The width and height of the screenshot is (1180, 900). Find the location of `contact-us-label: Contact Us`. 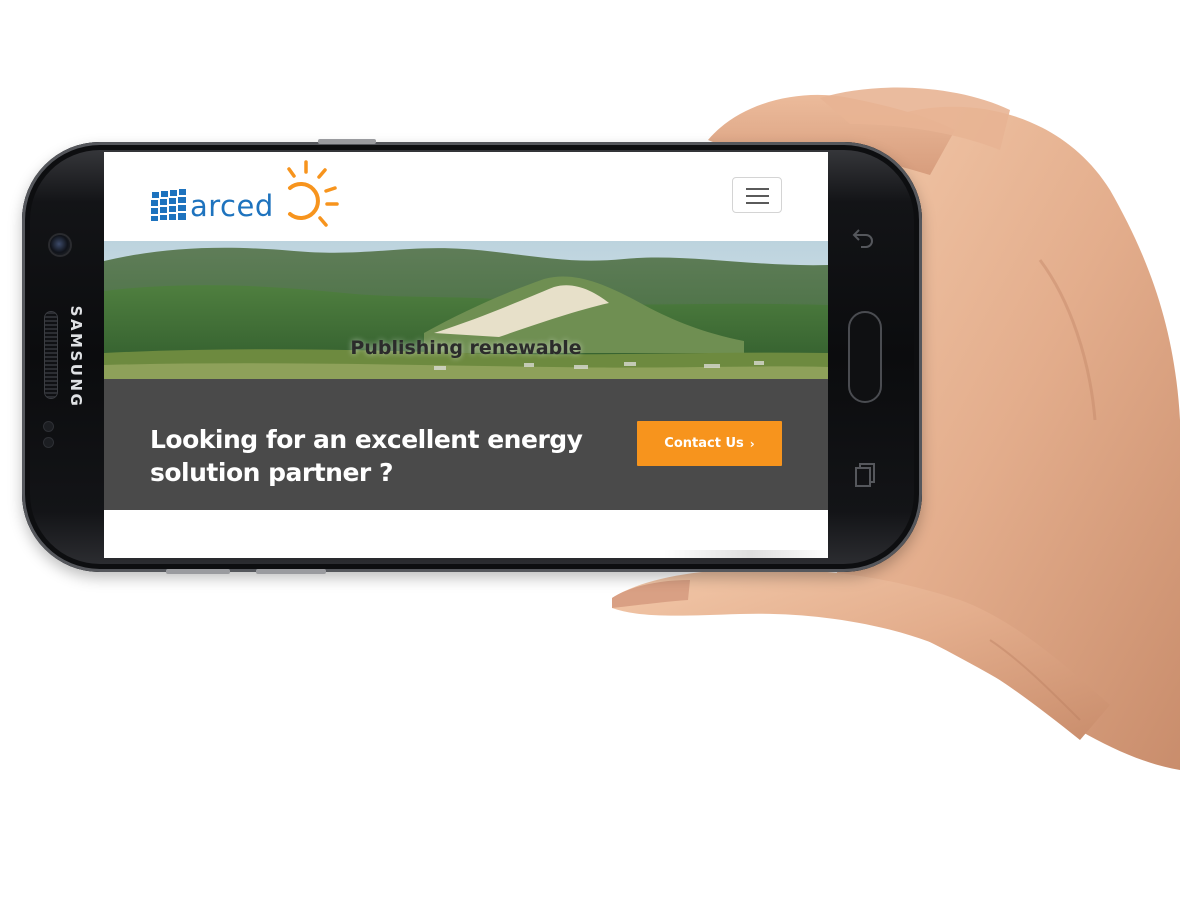

contact-us-label: Contact Us is located at coordinates (704, 443).